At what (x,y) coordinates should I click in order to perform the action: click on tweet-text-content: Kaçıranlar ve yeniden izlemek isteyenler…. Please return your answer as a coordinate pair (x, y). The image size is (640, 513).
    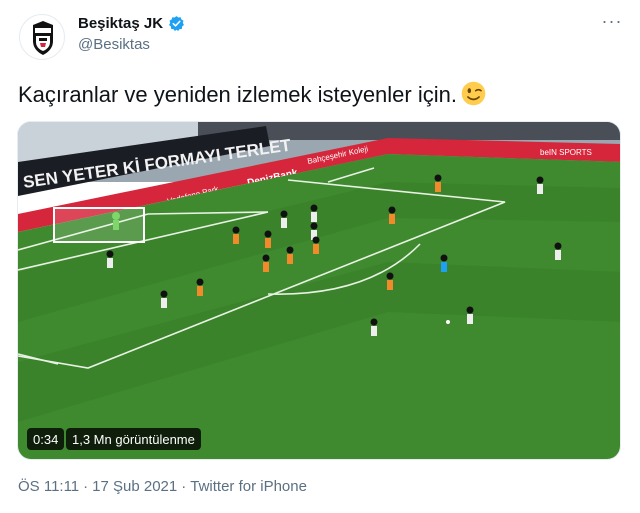
    Looking at the image, I should click on (237, 94).